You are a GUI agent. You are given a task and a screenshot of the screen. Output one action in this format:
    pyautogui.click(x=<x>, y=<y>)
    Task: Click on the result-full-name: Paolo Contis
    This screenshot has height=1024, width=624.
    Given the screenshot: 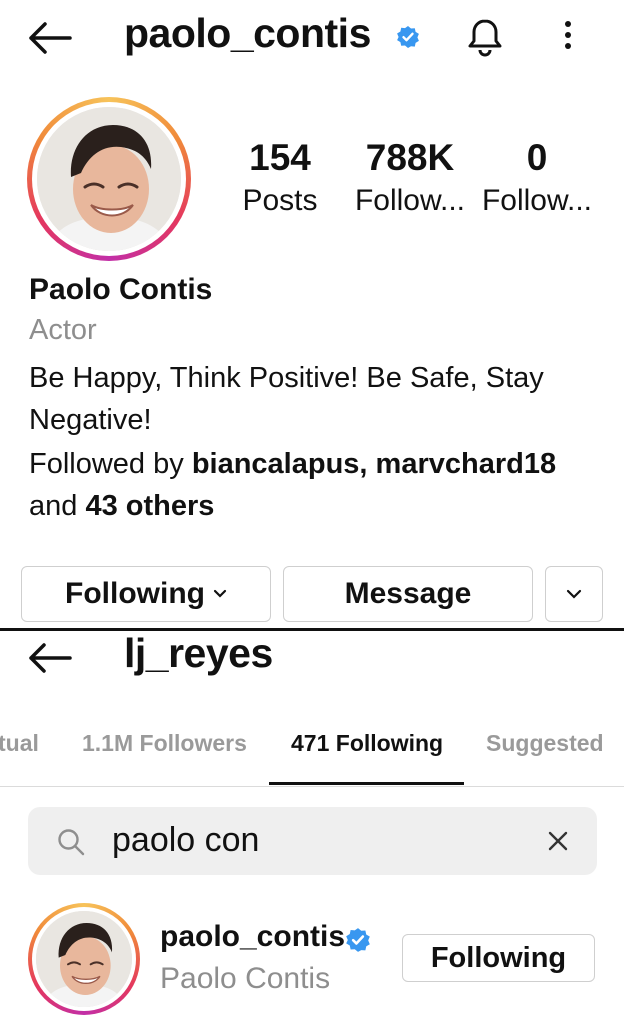 What is the action you would take?
    pyautogui.click(x=245, y=978)
    